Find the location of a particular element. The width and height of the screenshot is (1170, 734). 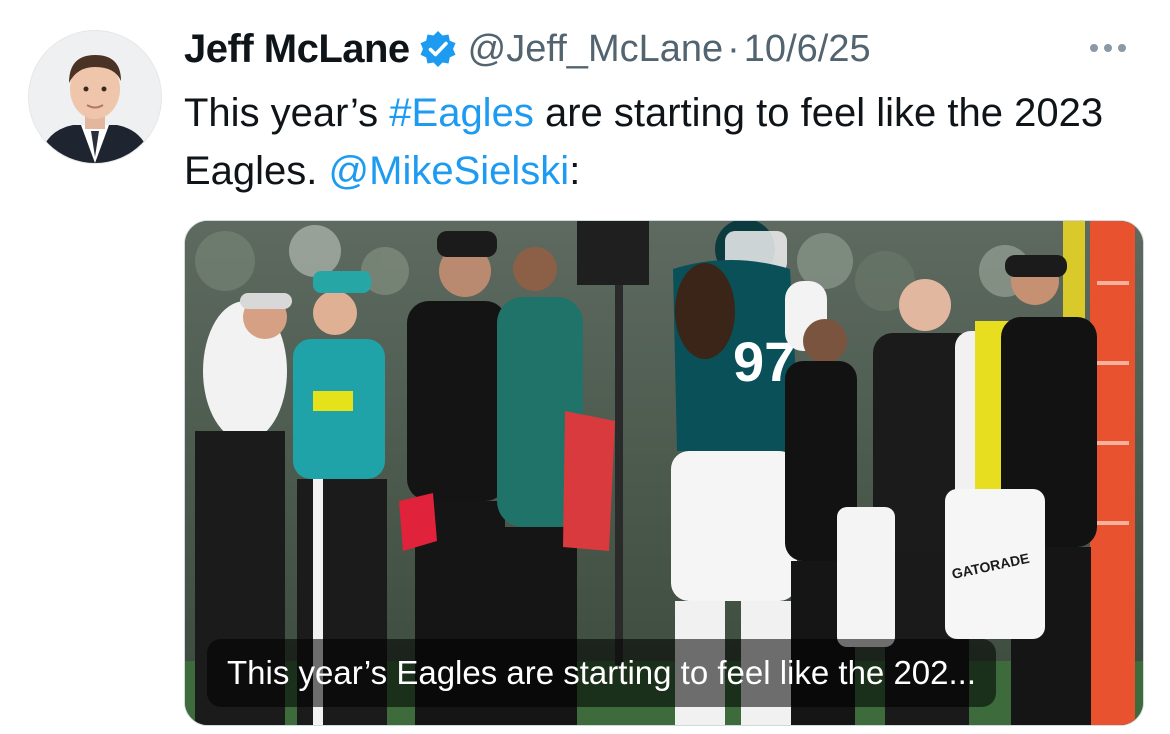

verified-badge-icon is located at coordinates (438, 49).